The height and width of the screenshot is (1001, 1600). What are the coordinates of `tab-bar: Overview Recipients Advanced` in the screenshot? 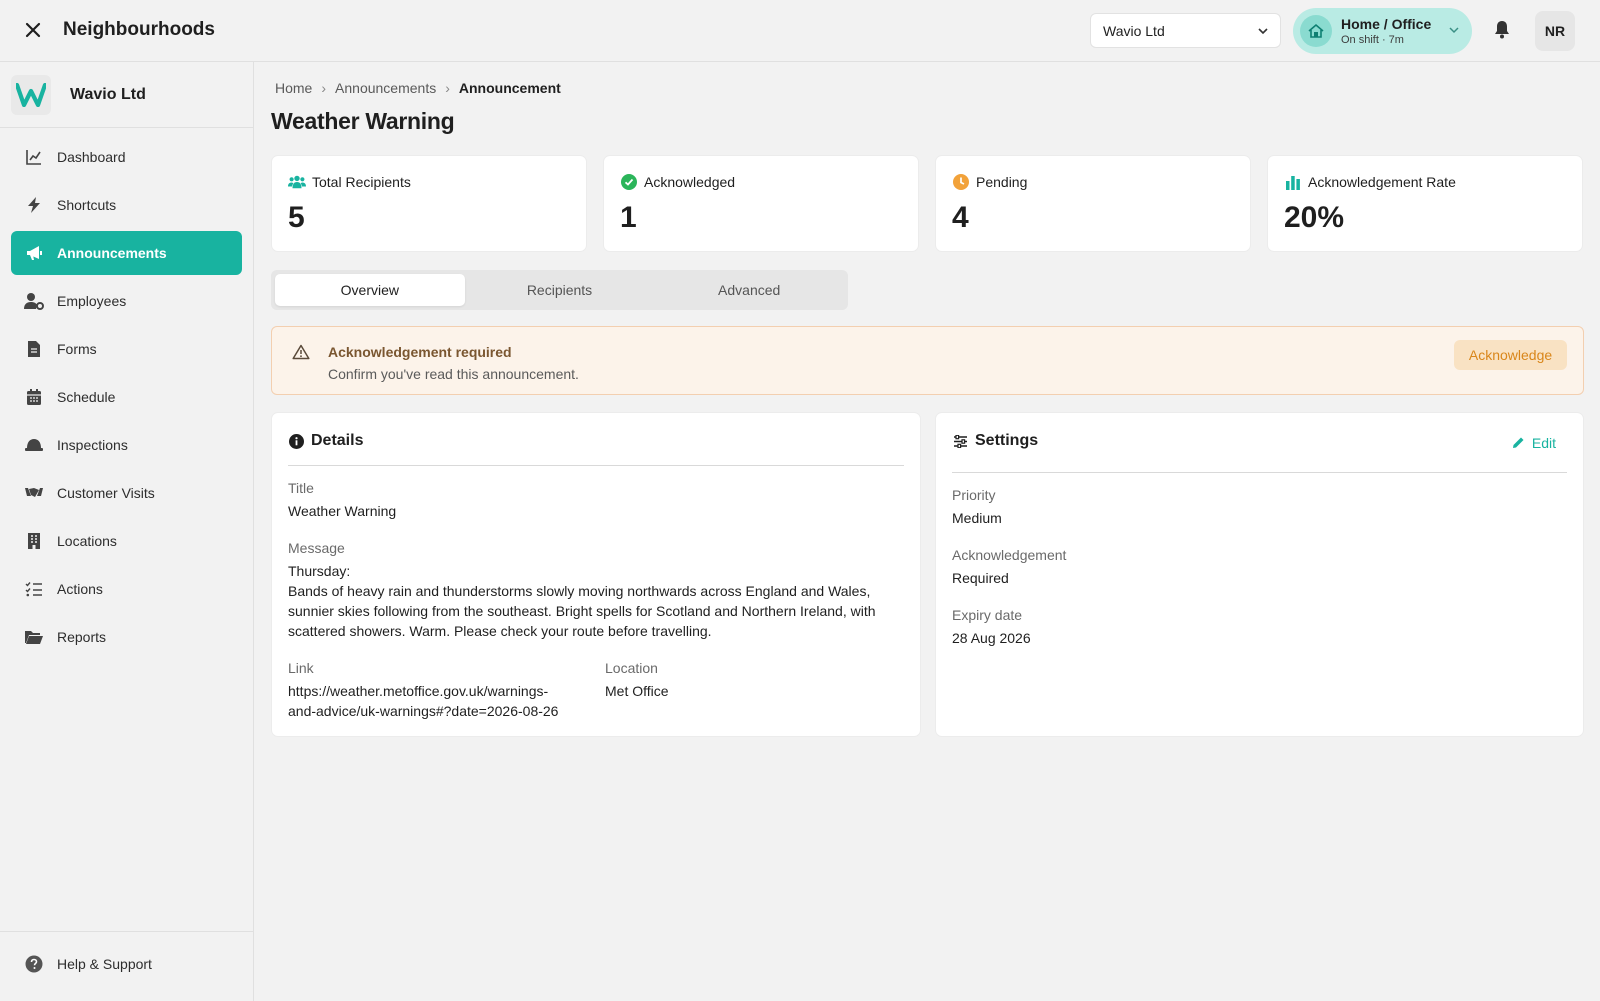 It's located at (559, 290).